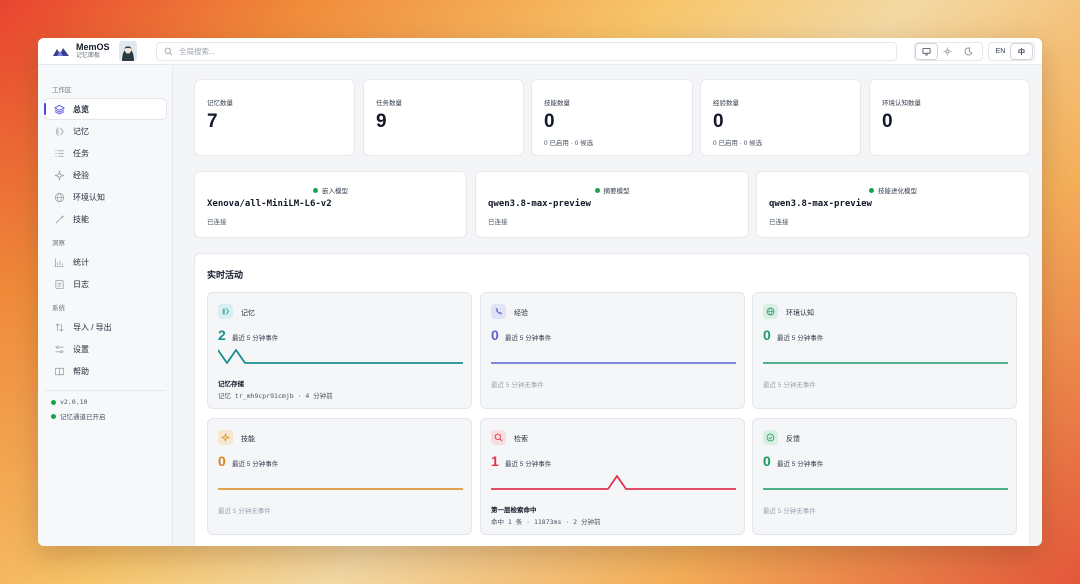 The width and height of the screenshot is (1080, 584). What do you see at coordinates (58, 243) in the screenshot?
I see `sidebar-section-insights: 洞察` at bounding box center [58, 243].